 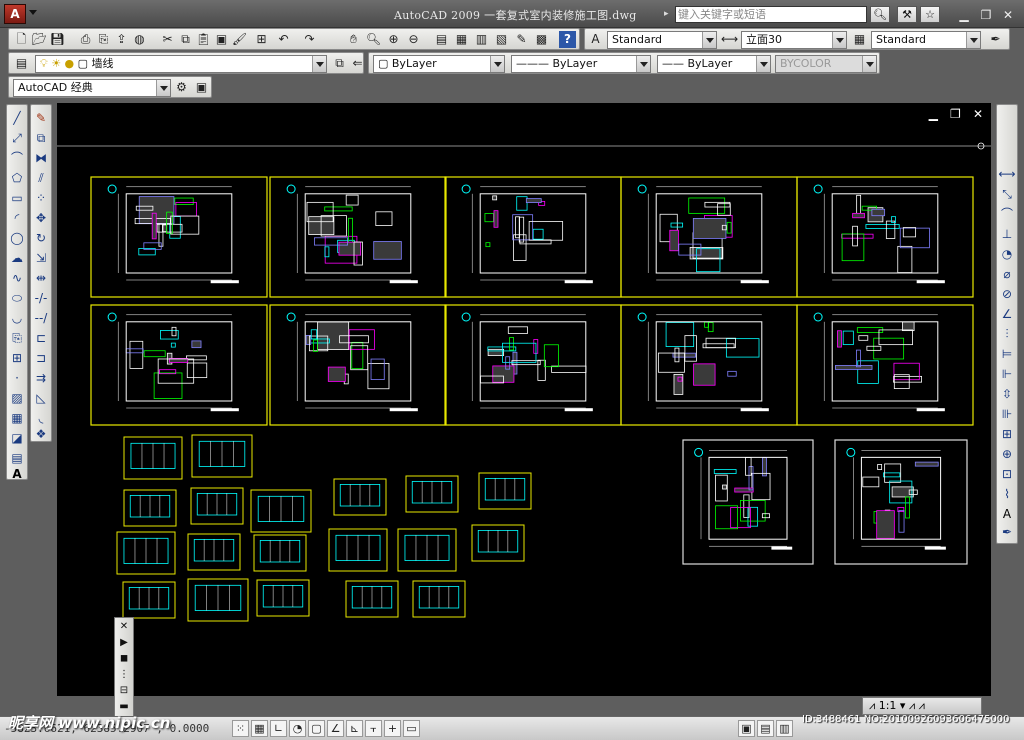 I want to click on polyline-icon: ⌒, so click(x=17, y=158).